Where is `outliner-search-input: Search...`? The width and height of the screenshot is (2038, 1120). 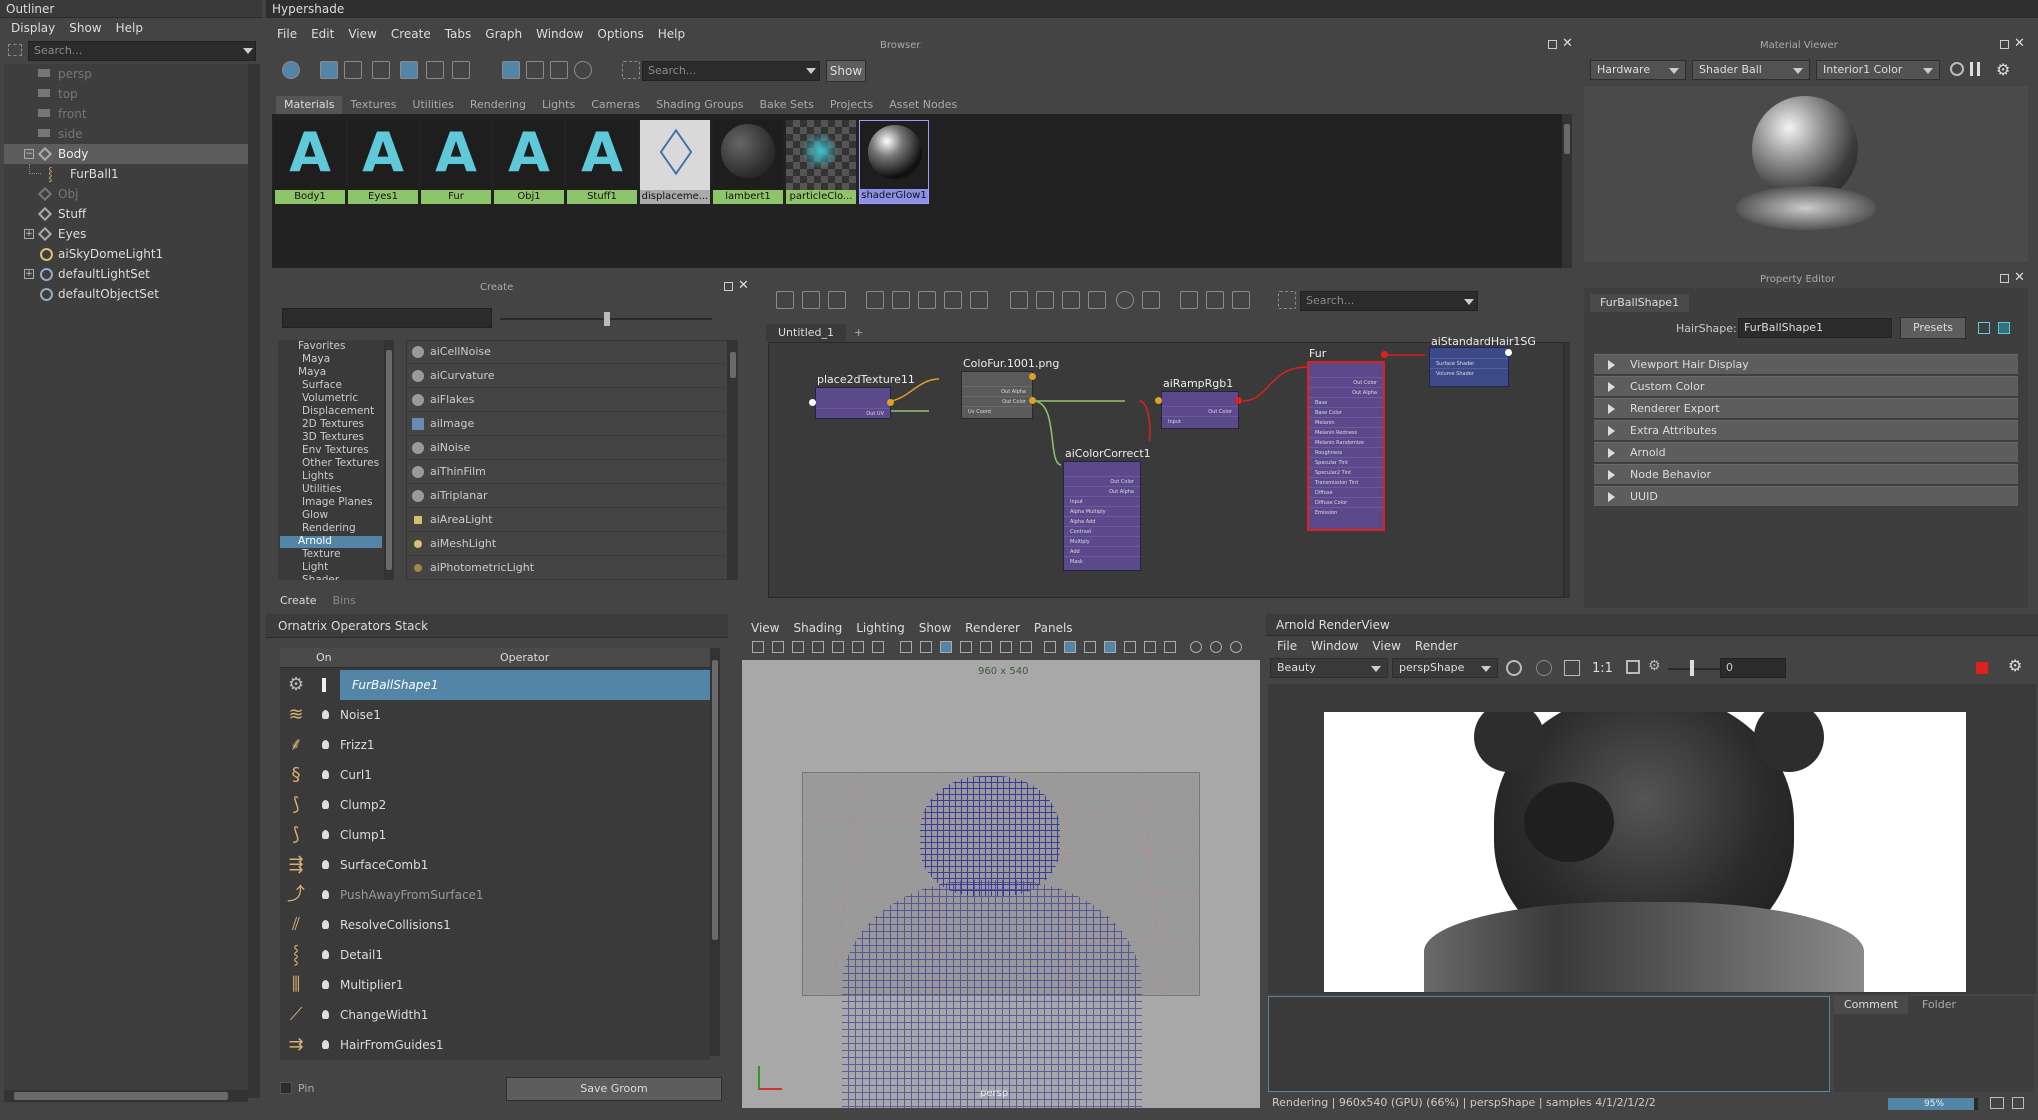 outliner-search-input: Search... is located at coordinates (142, 51).